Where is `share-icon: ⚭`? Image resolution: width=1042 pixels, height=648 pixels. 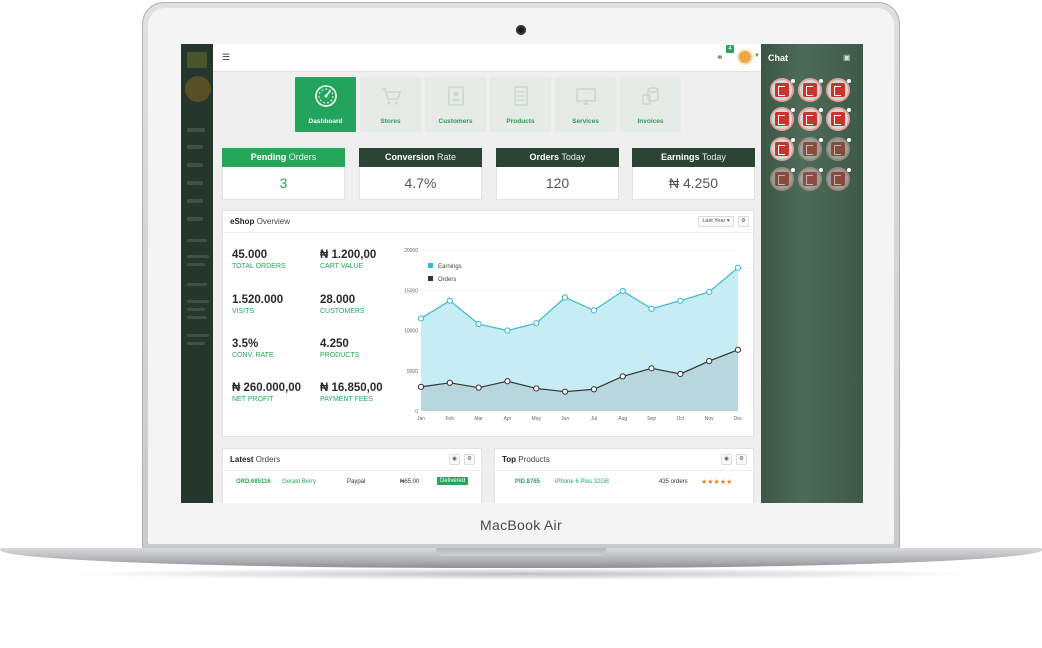
share-icon: ⚭ is located at coordinates (720, 57).